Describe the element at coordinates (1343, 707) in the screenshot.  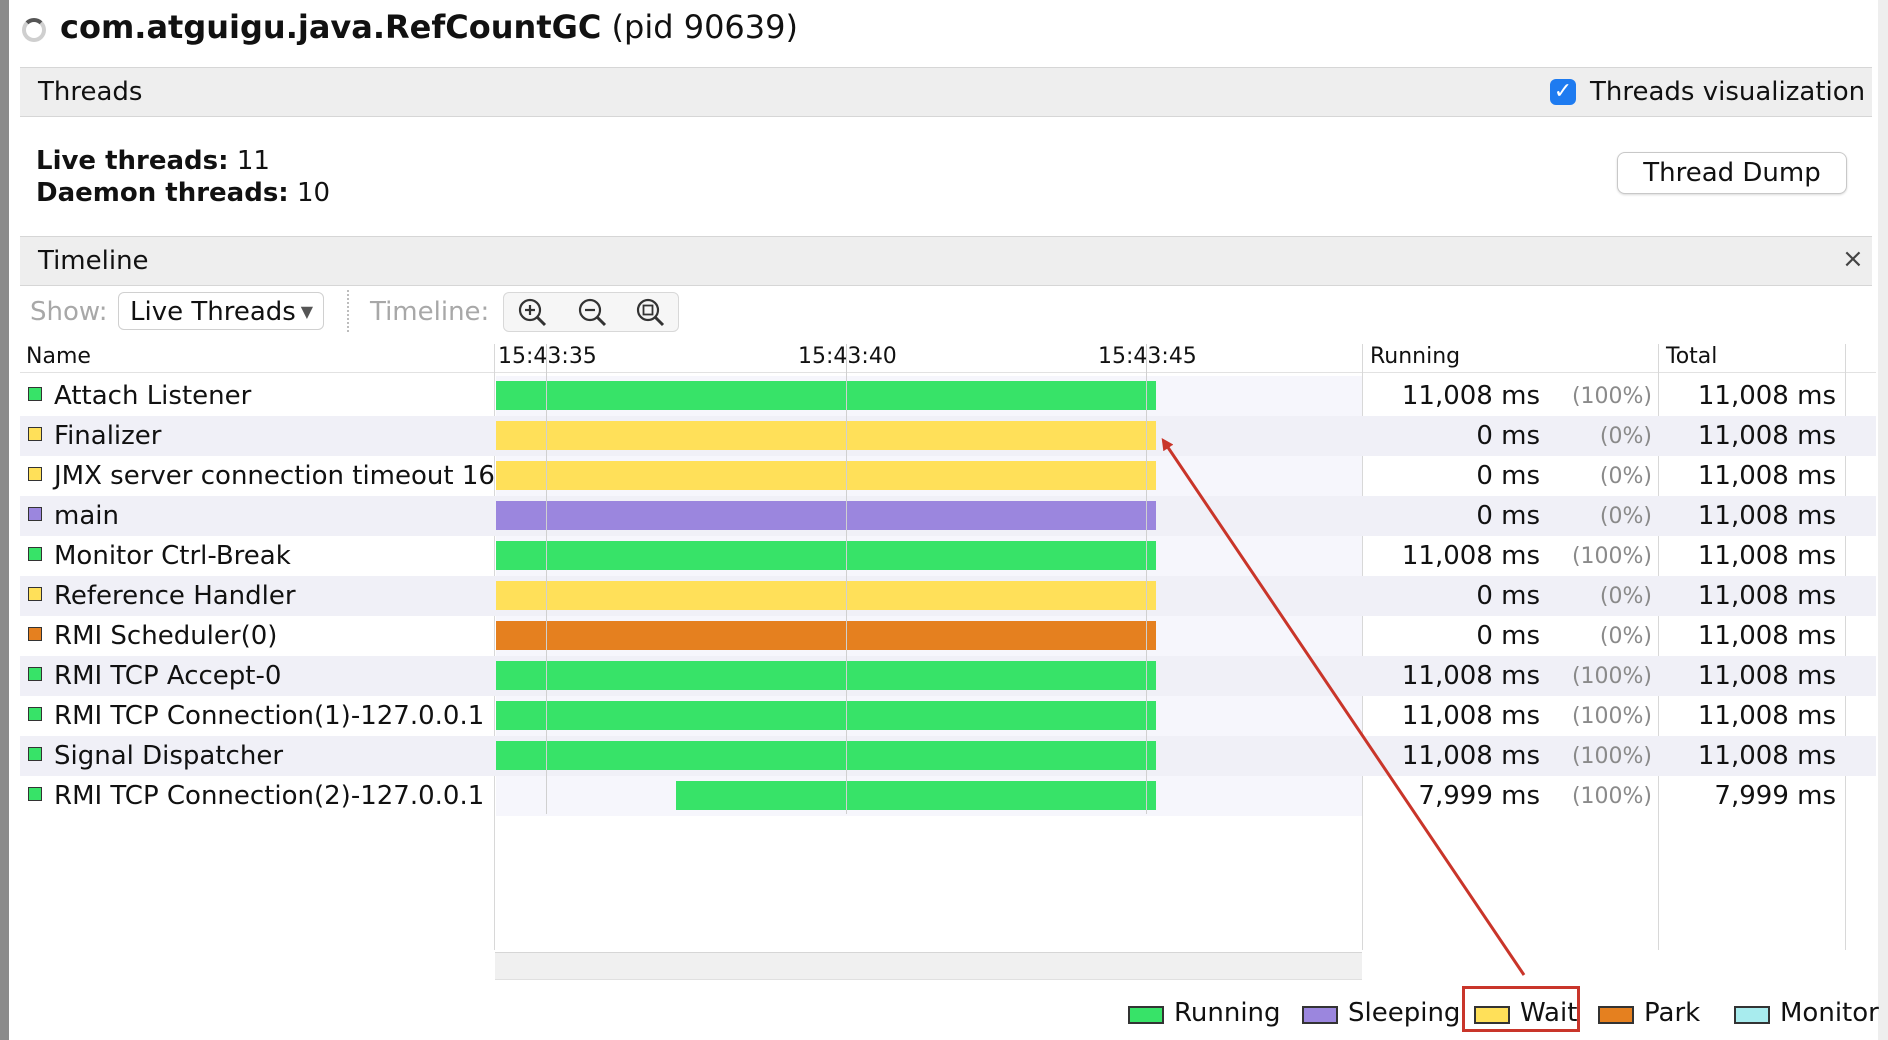
I see `annotation-arrow-icon` at that location.